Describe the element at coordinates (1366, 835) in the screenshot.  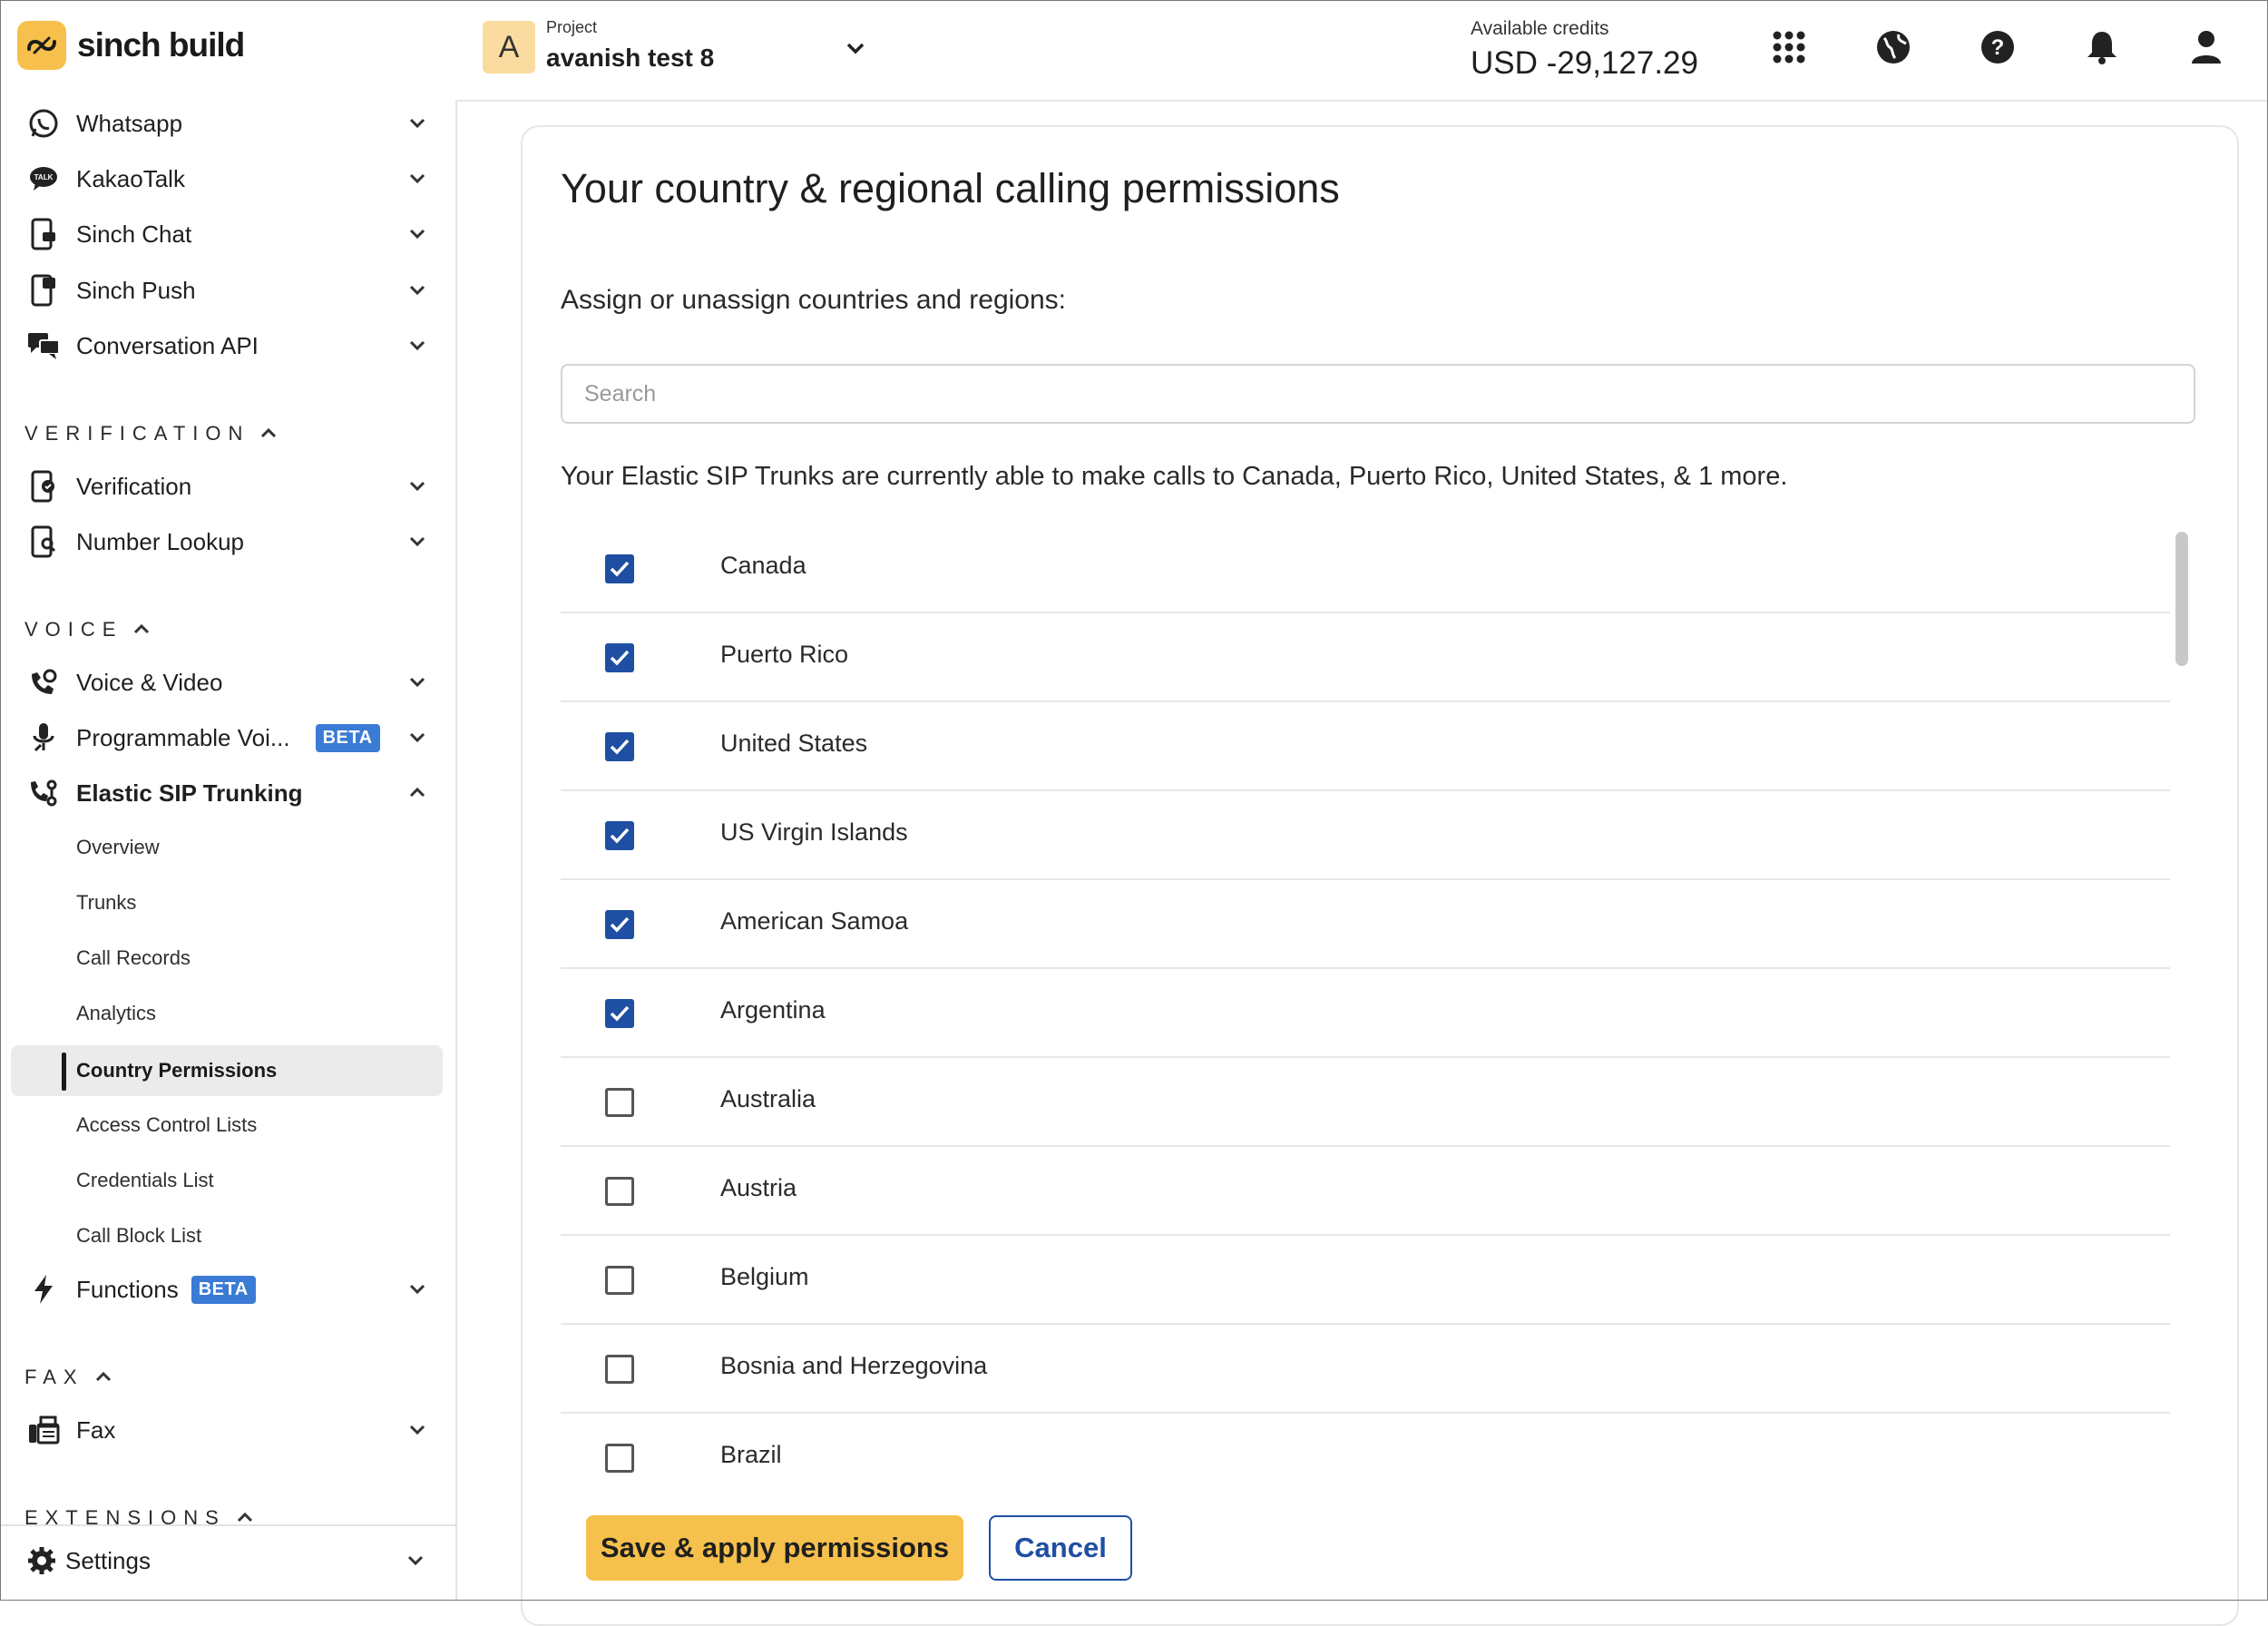
I see `list-item: US Virgin Islands` at that location.